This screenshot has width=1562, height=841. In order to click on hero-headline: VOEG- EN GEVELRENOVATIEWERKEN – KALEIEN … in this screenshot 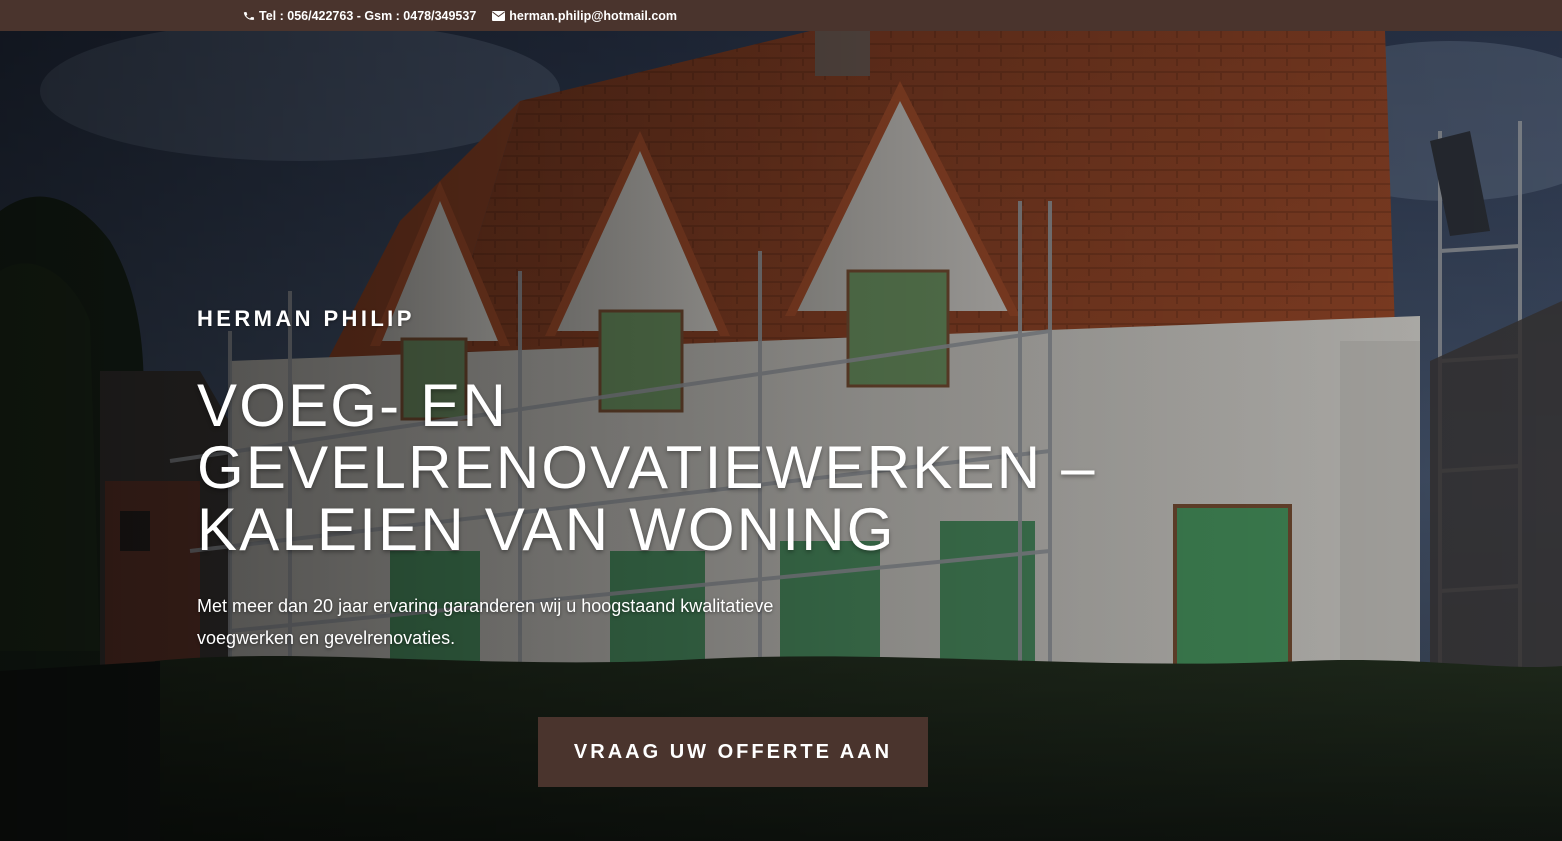, I will do `click(647, 467)`.